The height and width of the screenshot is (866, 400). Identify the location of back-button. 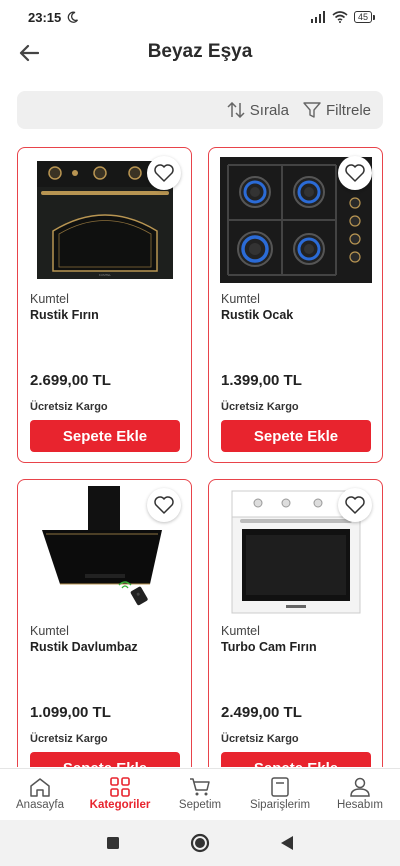
(29, 53).